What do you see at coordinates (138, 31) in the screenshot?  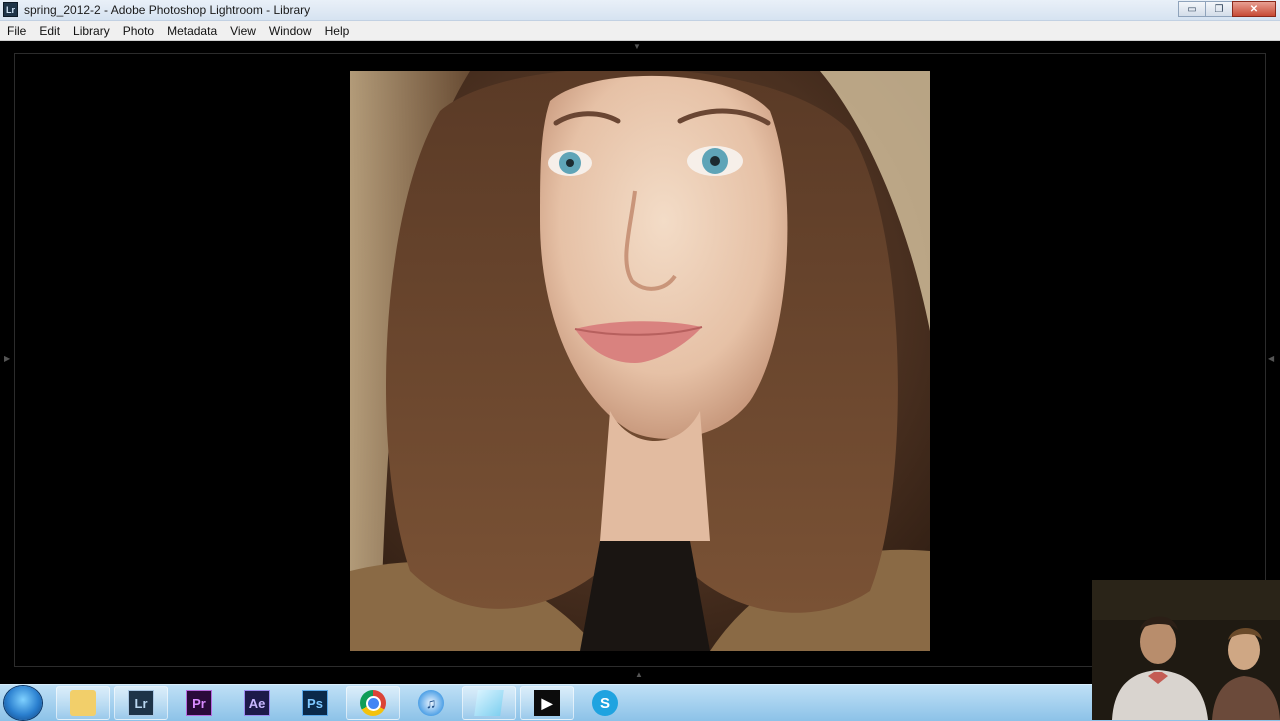 I see `menu-photo: Photo` at bounding box center [138, 31].